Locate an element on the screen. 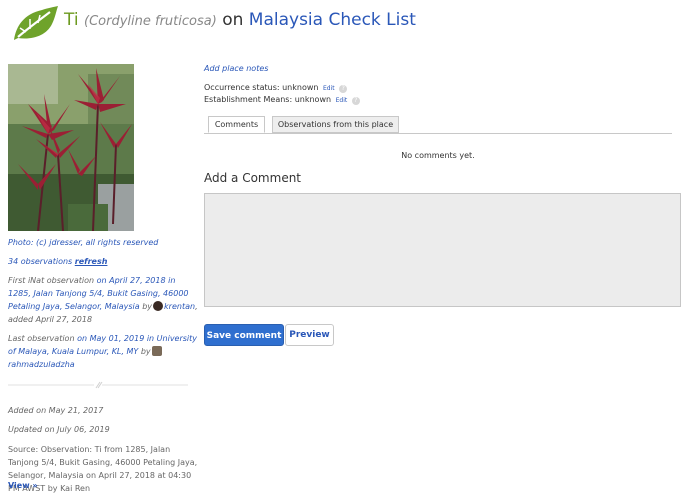  add-comment-heading: Add a Comment is located at coordinates (253, 178).